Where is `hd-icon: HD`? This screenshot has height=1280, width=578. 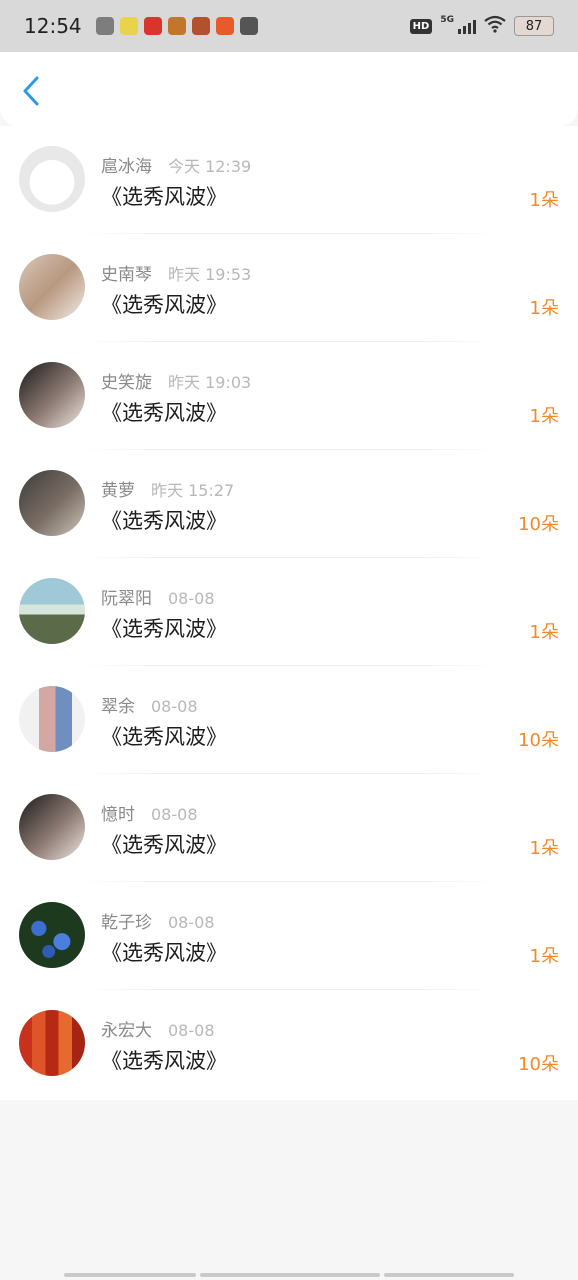
hd-icon: HD is located at coordinates (421, 26).